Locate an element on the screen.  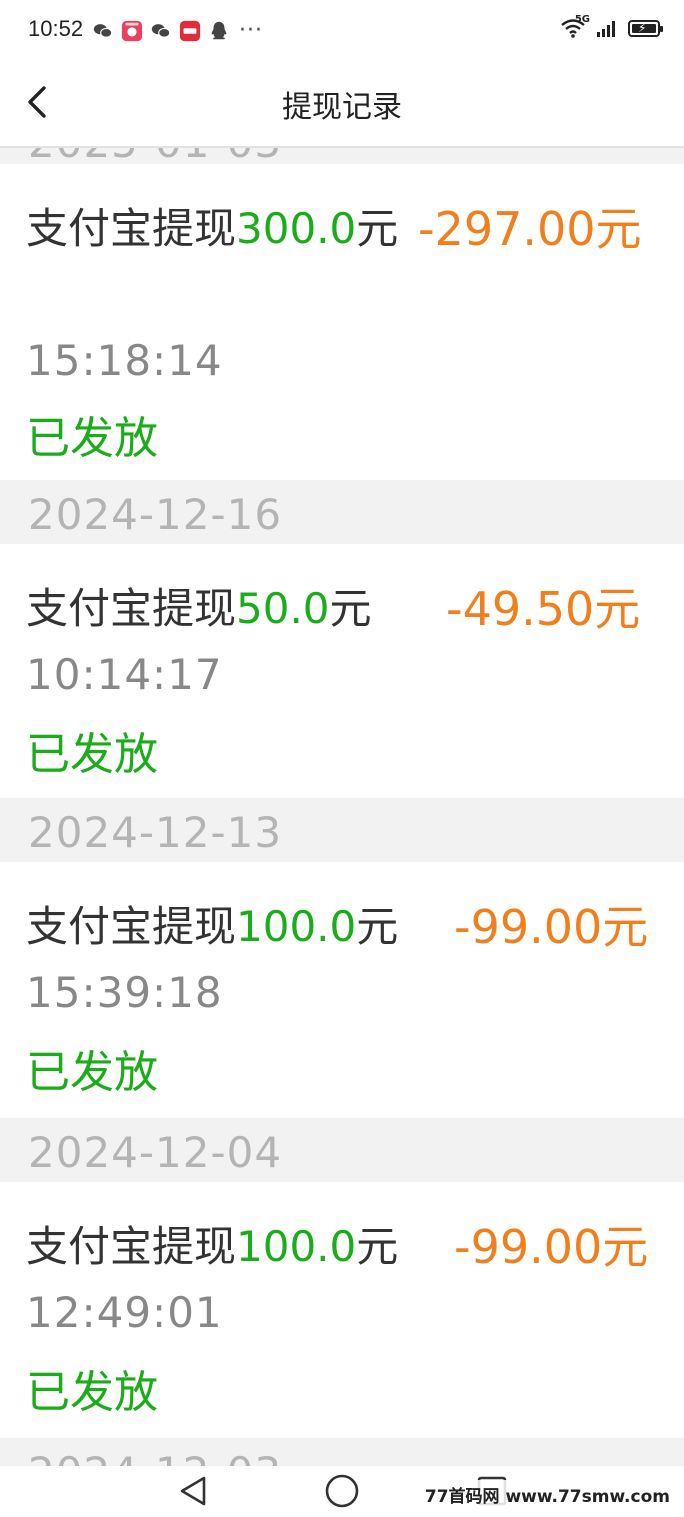
watermark-text: 77首码网 www.77smw.com is located at coordinates (547, 1494).